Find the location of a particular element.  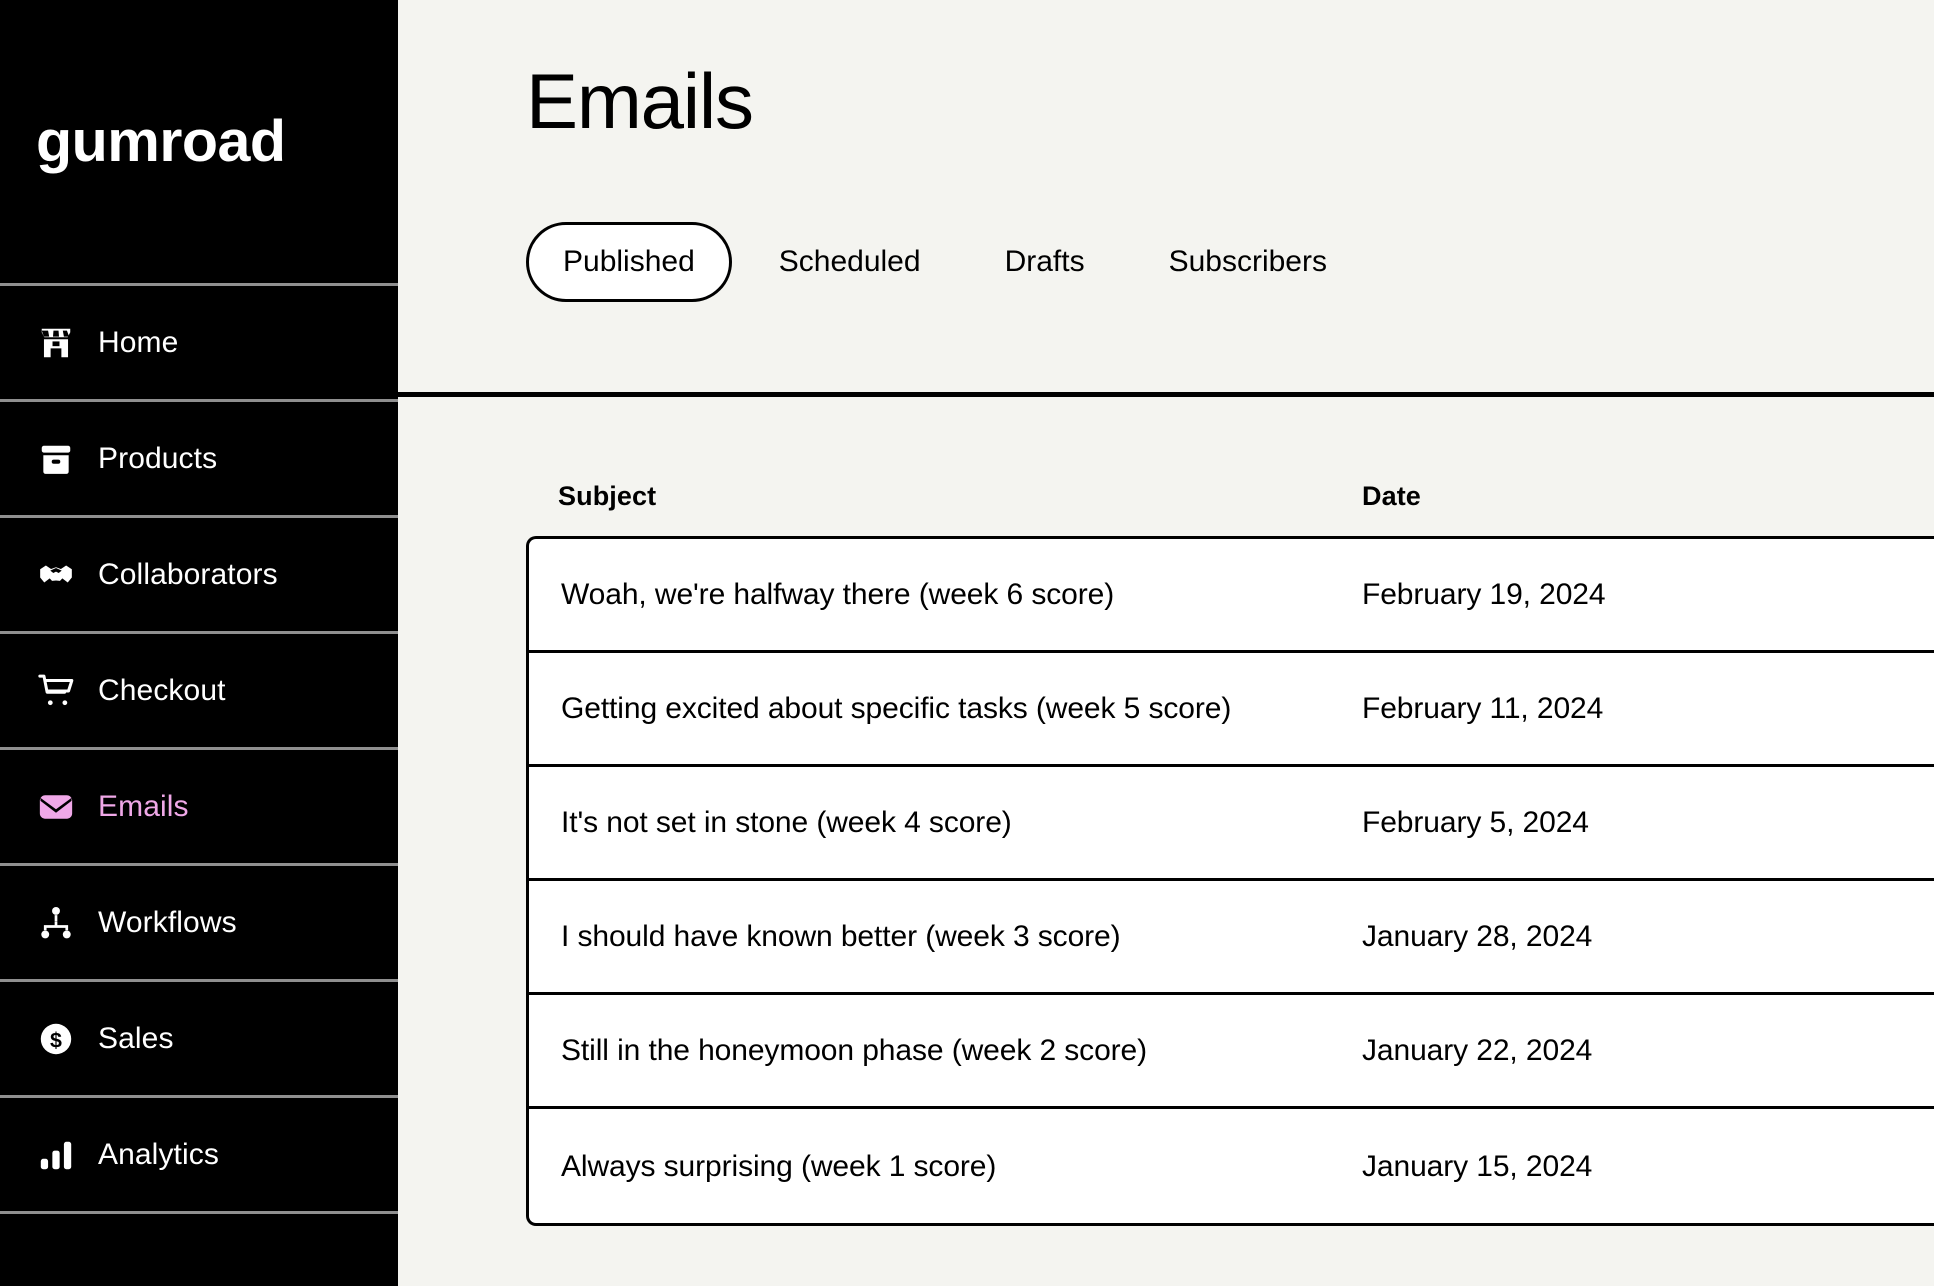

brand-logo: gumroad is located at coordinates (199, 143).